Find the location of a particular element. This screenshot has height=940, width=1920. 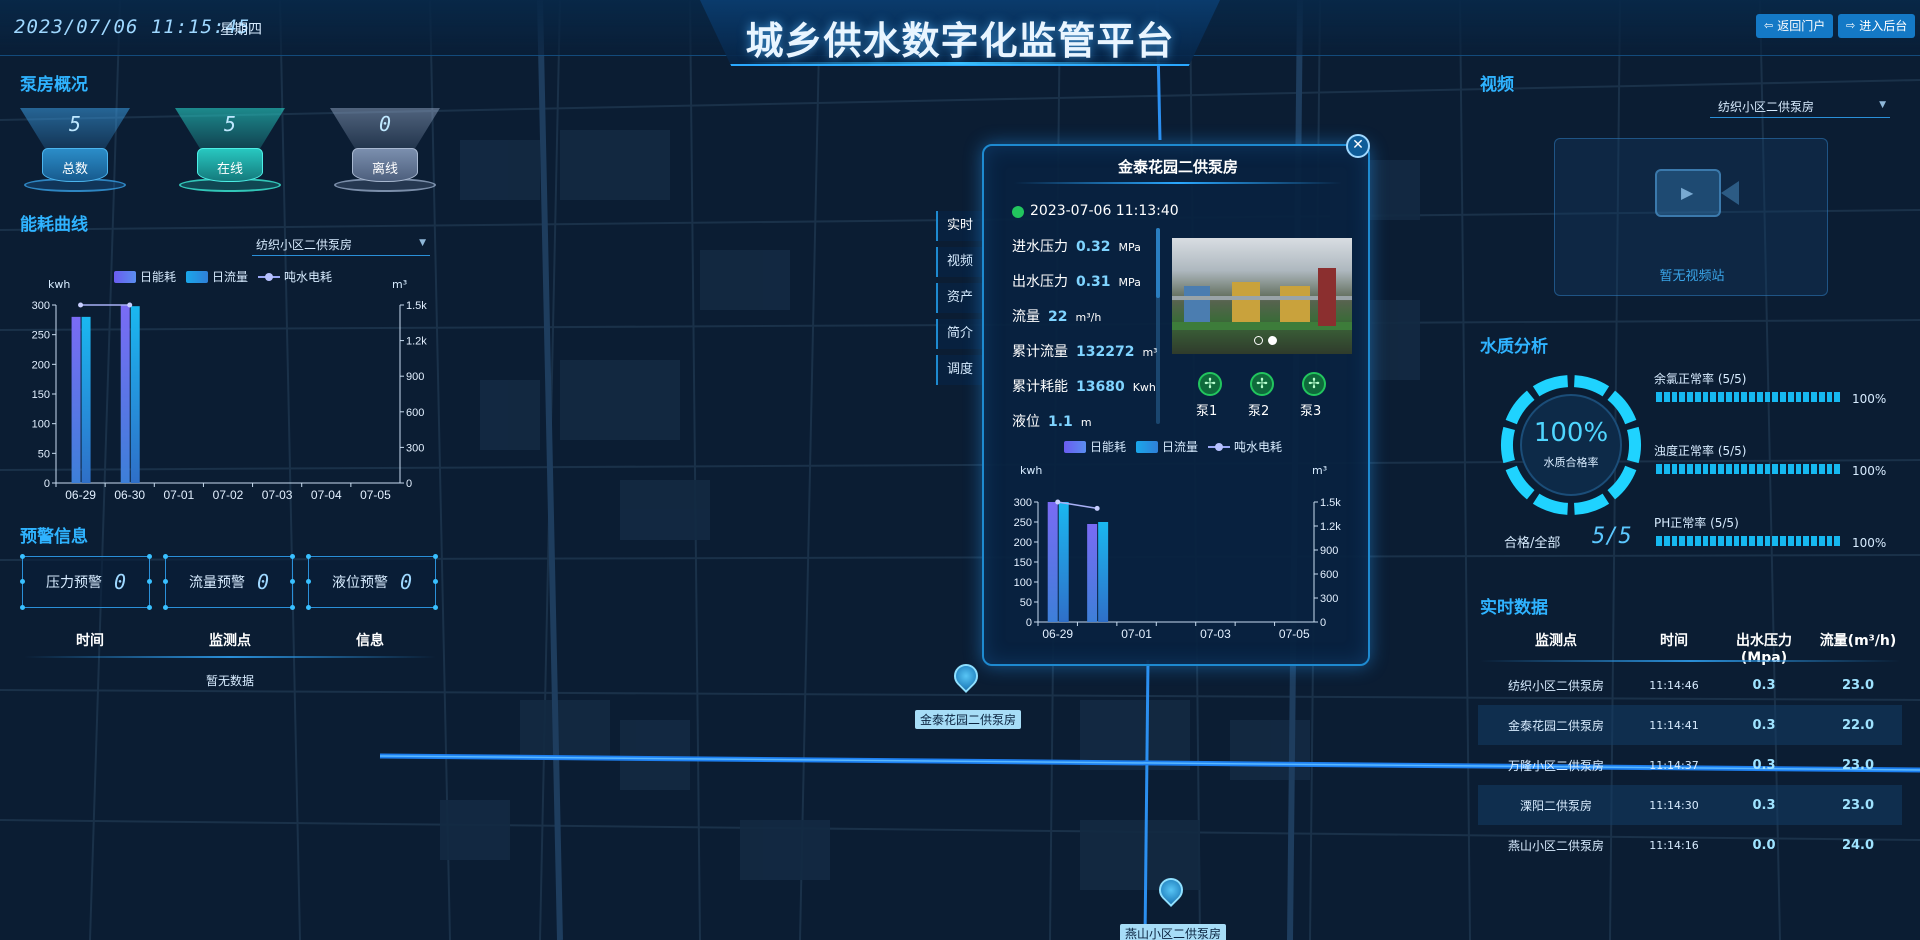

table-row: 纺织小区二供泵房 11:14:46 0.3 23.0 is located at coordinates (1690, 685).